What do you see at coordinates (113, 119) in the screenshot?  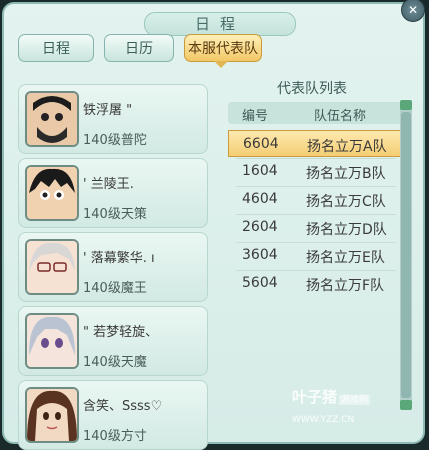 I see `member-card: 铁浮屠 " 140级普陀` at bounding box center [113, 119].